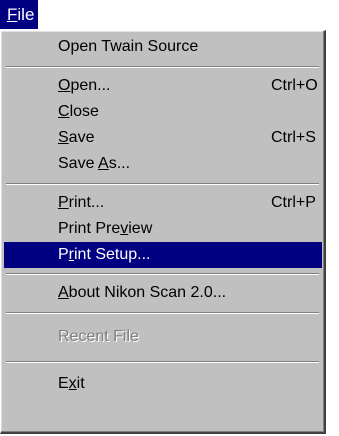  What do you see at coordinates (80, 383) in the screenshot?
I see `label-text: it` at bounding box center [80, 383].